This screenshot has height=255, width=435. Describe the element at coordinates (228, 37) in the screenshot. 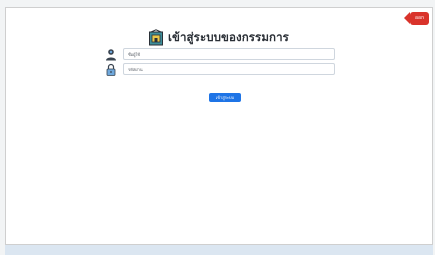

I see `page-title-text: เข้าสู่ระบบของกรรมการ` at that location.